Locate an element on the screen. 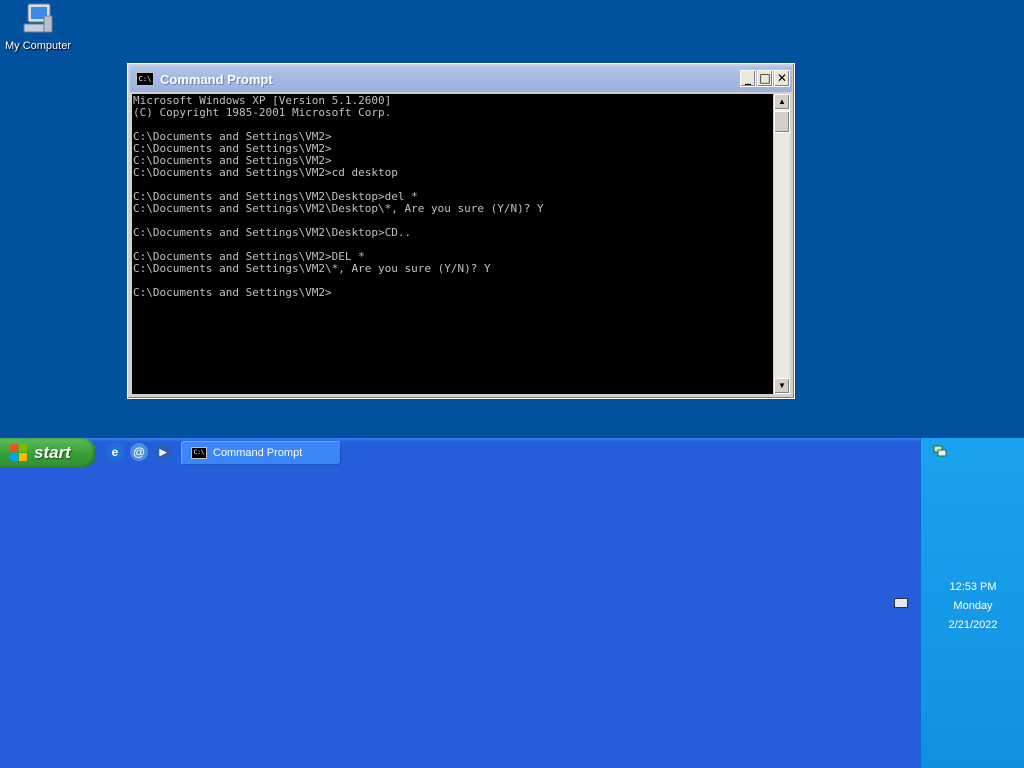 Image resolution: width=1024 pixels, height=768 pixels. clock-date: 2/21/2022 is located at coordinates (973, 625).